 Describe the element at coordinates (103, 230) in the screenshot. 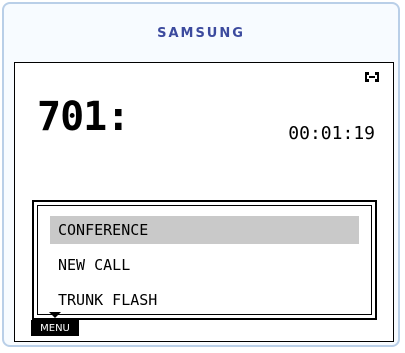

I see `menu-item-label: CONFERENCE` at that location.